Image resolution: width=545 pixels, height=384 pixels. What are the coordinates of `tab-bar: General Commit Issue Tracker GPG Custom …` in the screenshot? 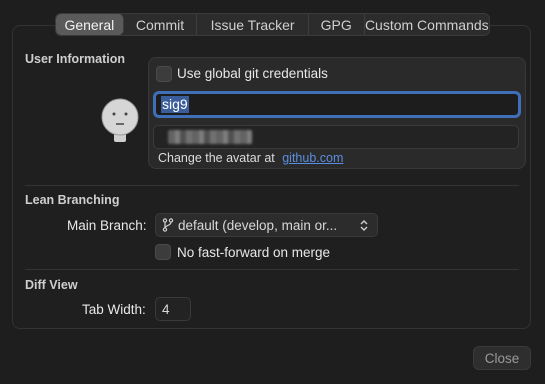 It's located at (272, 24).